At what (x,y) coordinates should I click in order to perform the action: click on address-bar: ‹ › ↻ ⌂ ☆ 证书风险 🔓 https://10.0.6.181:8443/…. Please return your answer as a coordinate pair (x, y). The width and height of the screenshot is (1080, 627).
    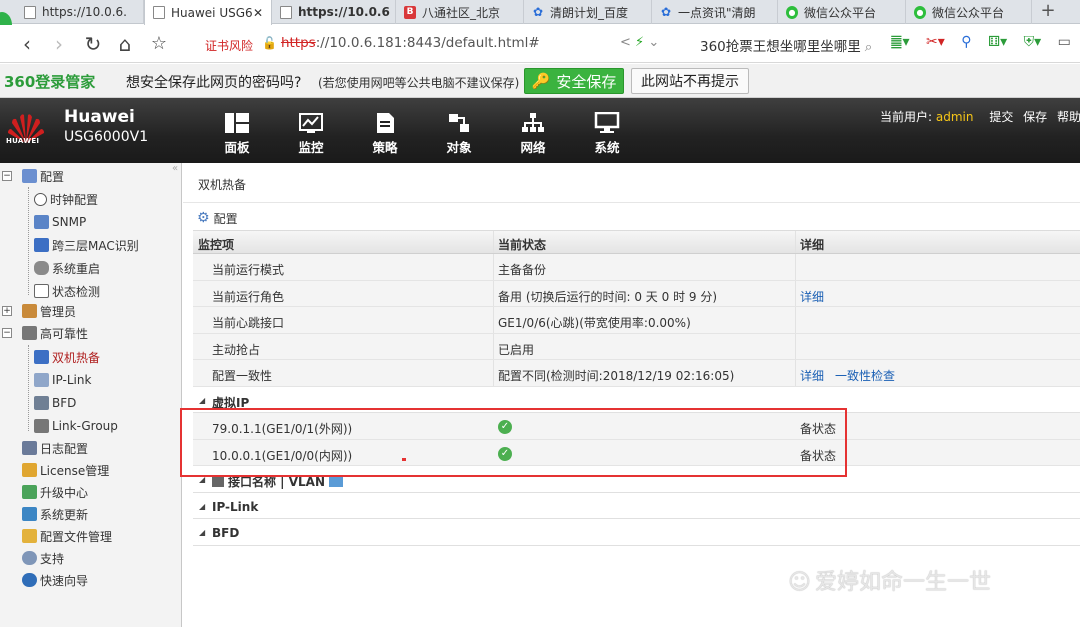
    Looking at the image, I should click on (540, 44).